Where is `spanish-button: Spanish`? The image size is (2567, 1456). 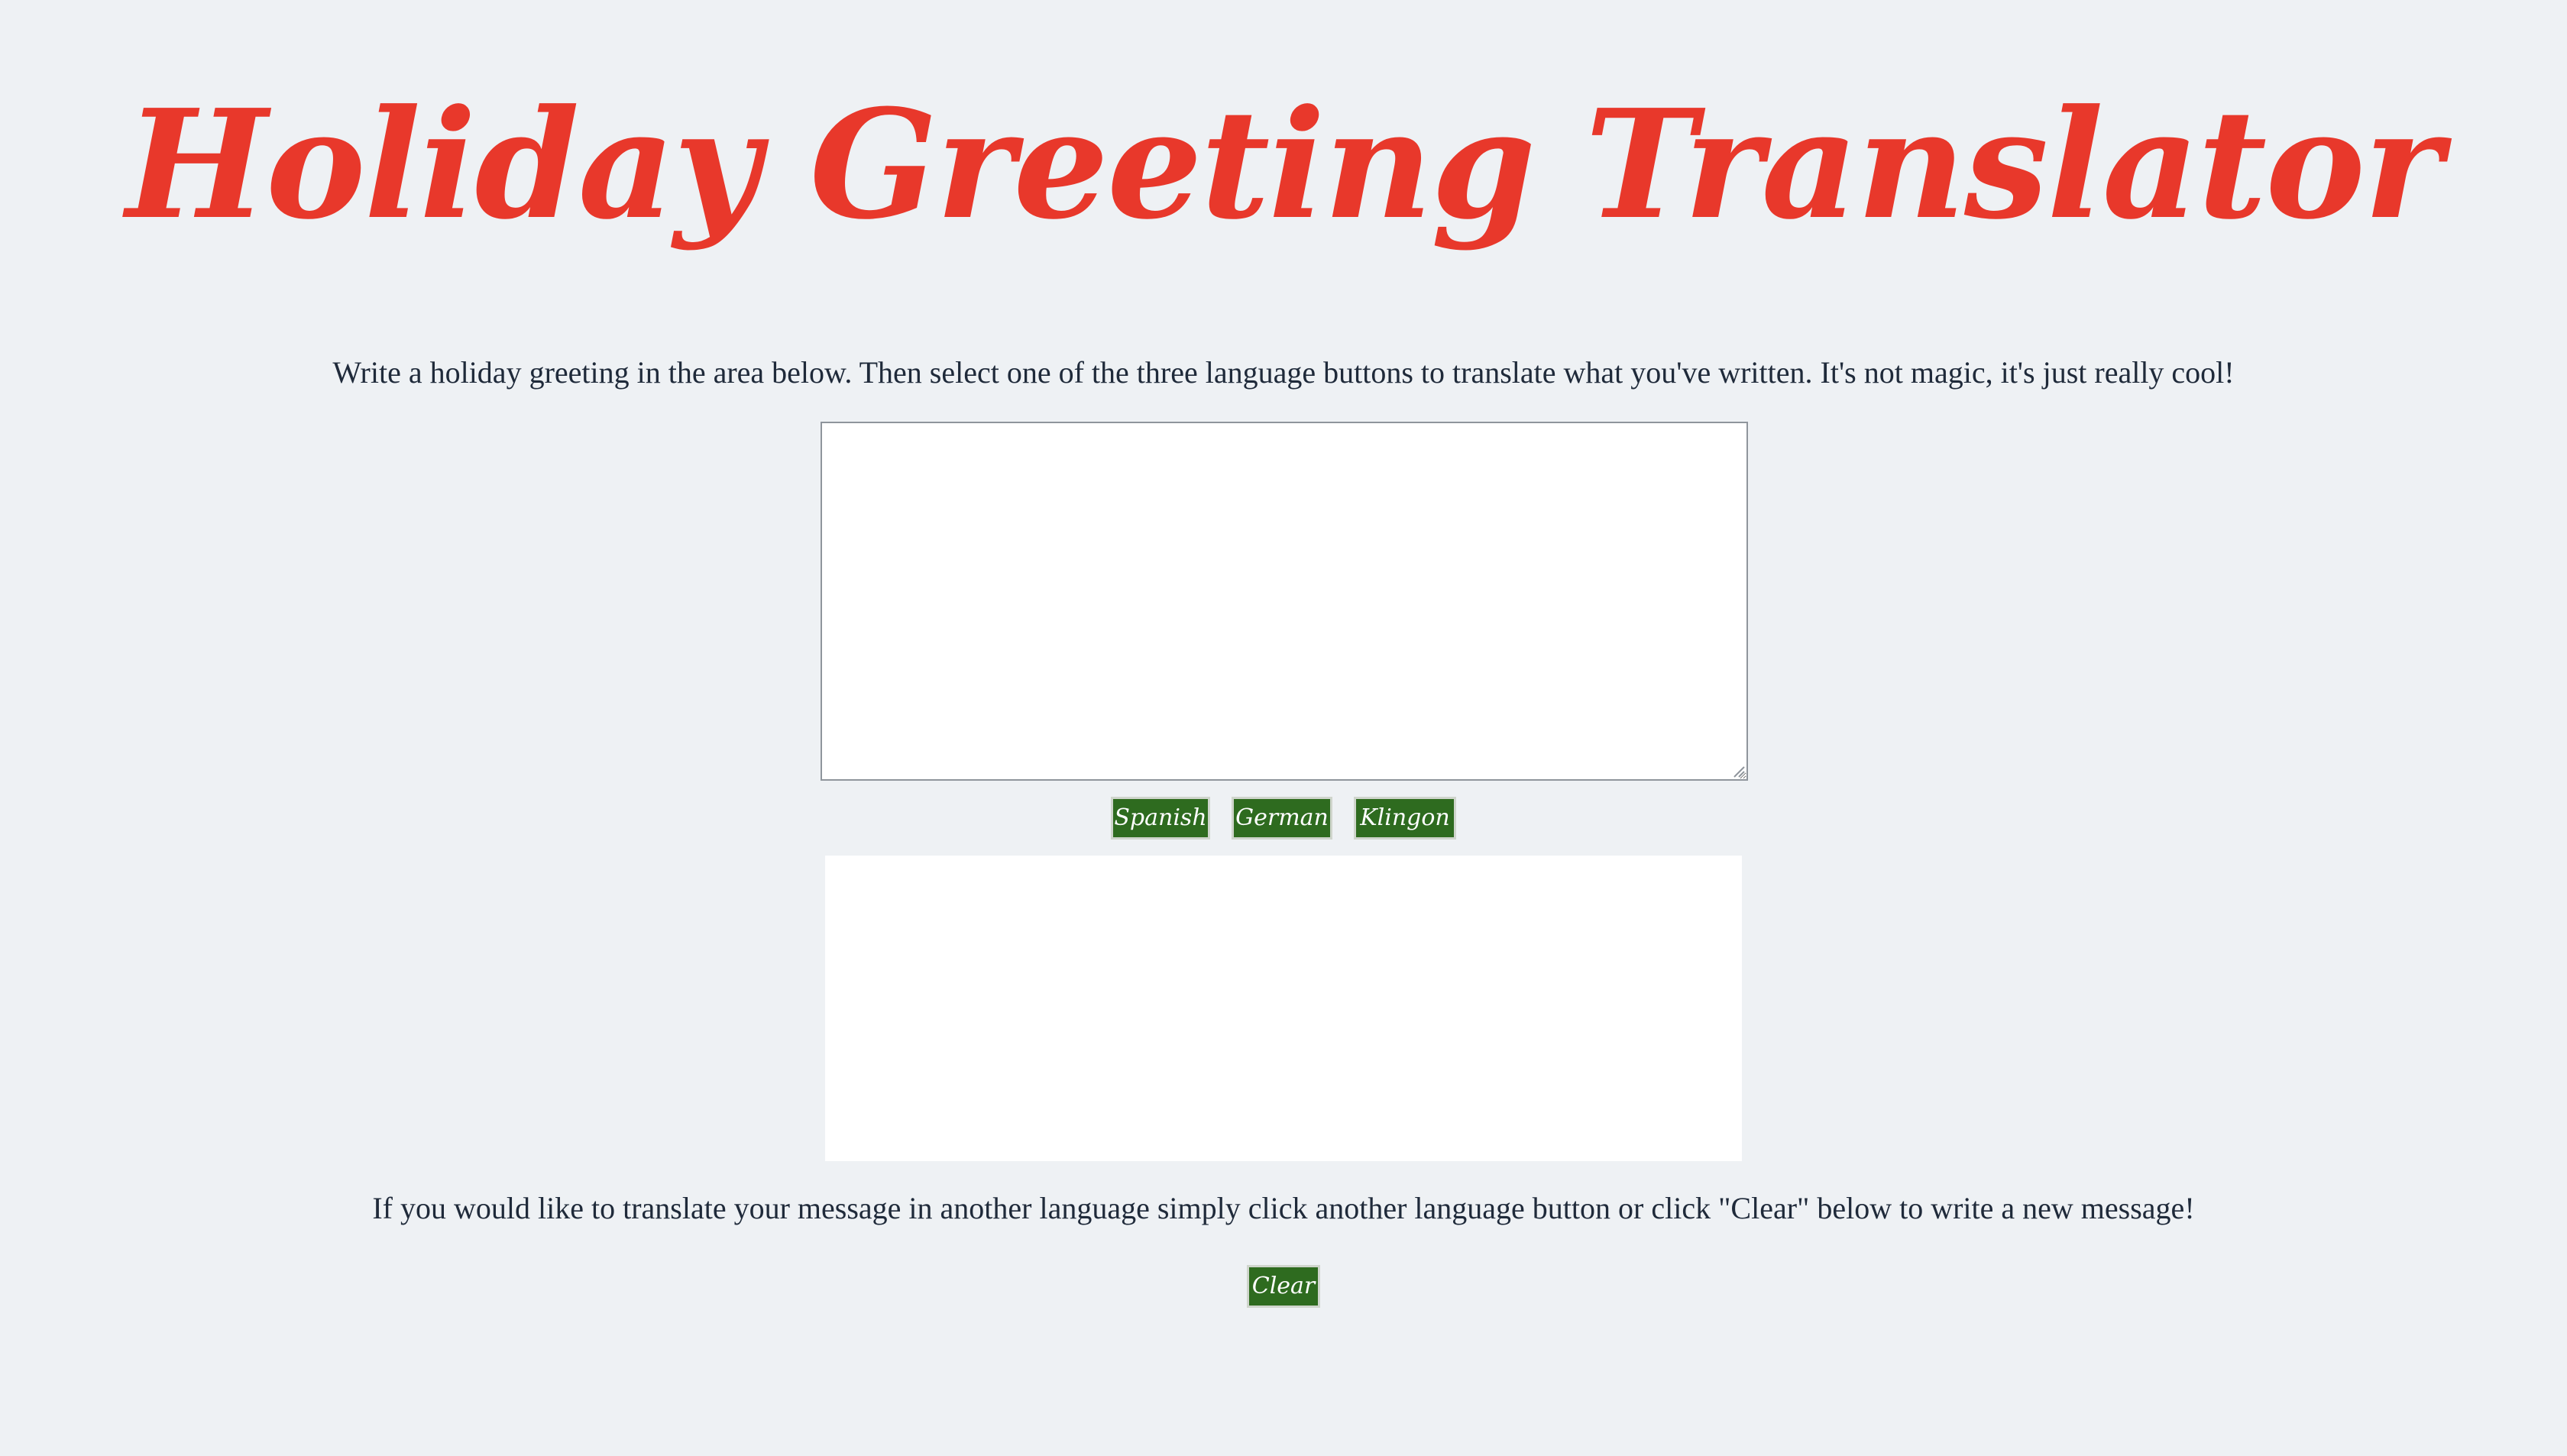 spanish-button: Spanish is located at coordinates (1160, 818).